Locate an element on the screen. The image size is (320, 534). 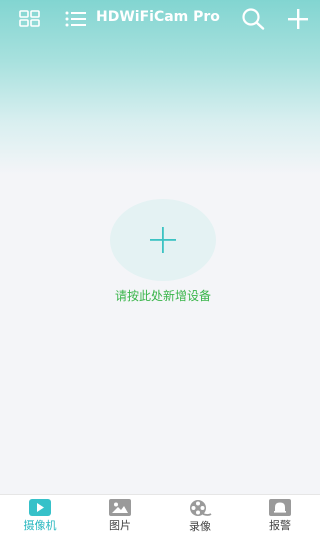
bell-icon is located at coordinates (280, 507).